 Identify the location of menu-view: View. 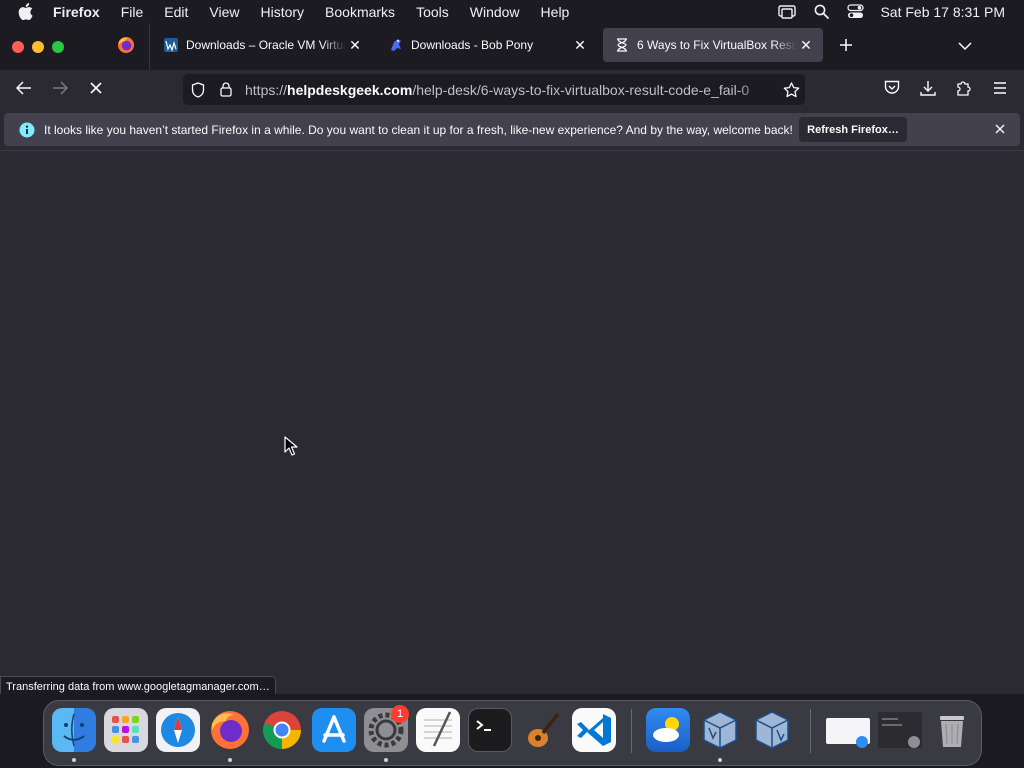
(224, 12).